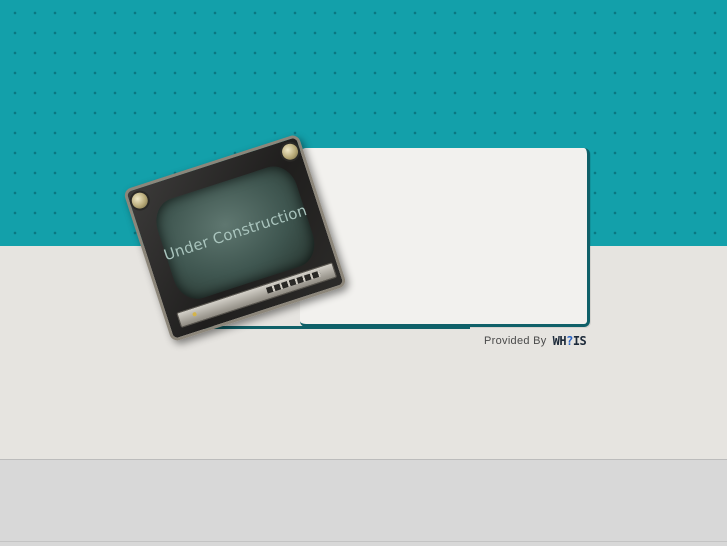  Describe the element at coordinates (140, 200) in the screenshot. I see `tv-knob-left` at that location.